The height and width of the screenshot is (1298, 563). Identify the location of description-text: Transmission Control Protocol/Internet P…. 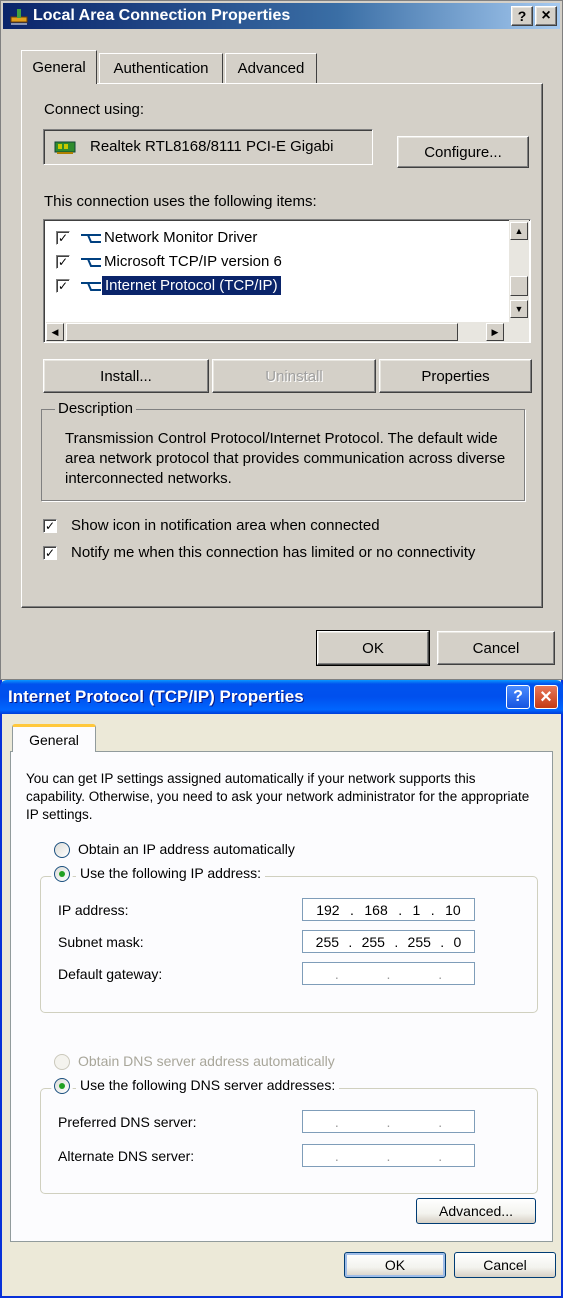
(285, 458).